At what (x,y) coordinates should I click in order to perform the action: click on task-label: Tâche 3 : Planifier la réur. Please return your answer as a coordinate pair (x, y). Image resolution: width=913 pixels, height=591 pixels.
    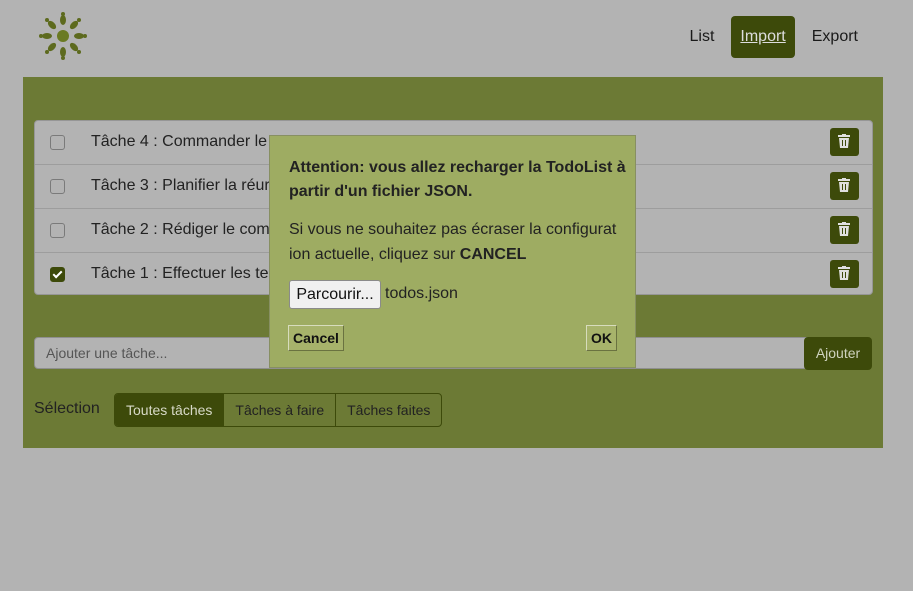
    Looking at the image, I should click on (180, 185).